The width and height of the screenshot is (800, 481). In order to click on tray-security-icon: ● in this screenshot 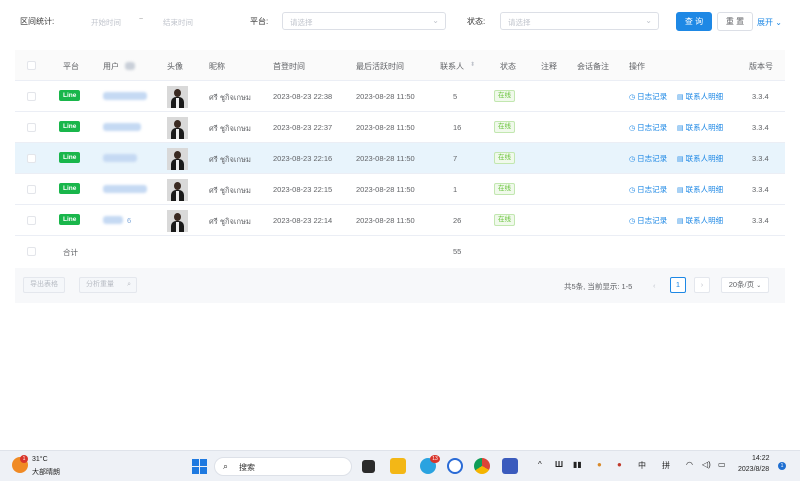, I will do `click(619, 464)`.